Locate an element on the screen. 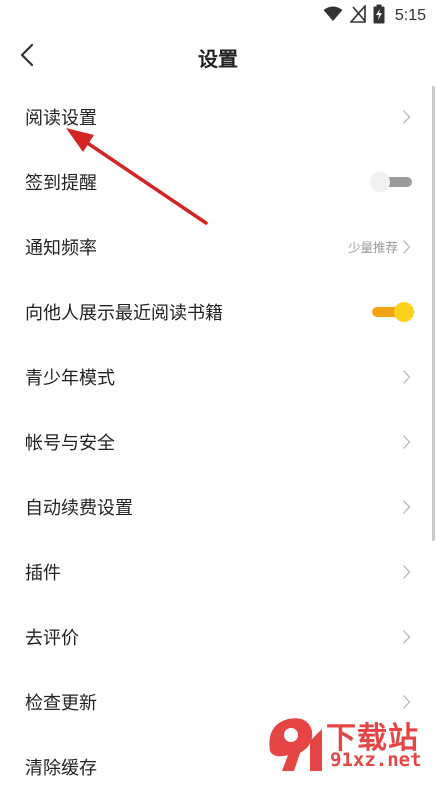  setting-label: 帐号与安全 is located at coordinates (70, 443).